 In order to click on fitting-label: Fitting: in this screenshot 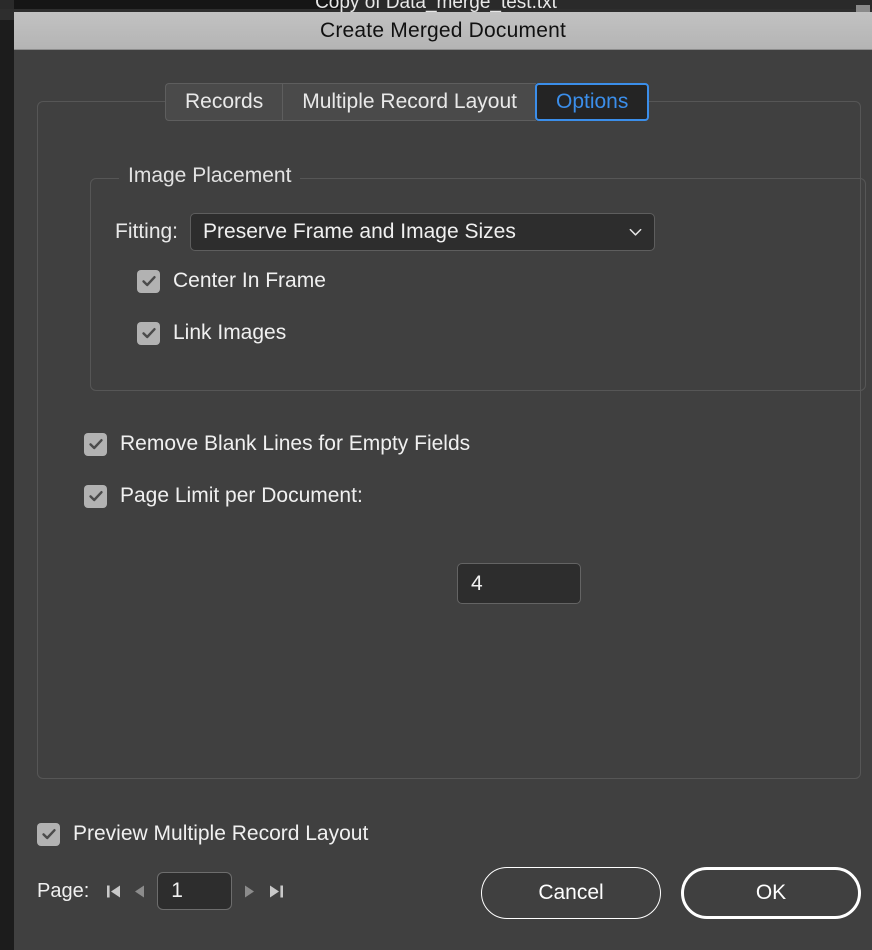, I will do `click(147, 231)`.